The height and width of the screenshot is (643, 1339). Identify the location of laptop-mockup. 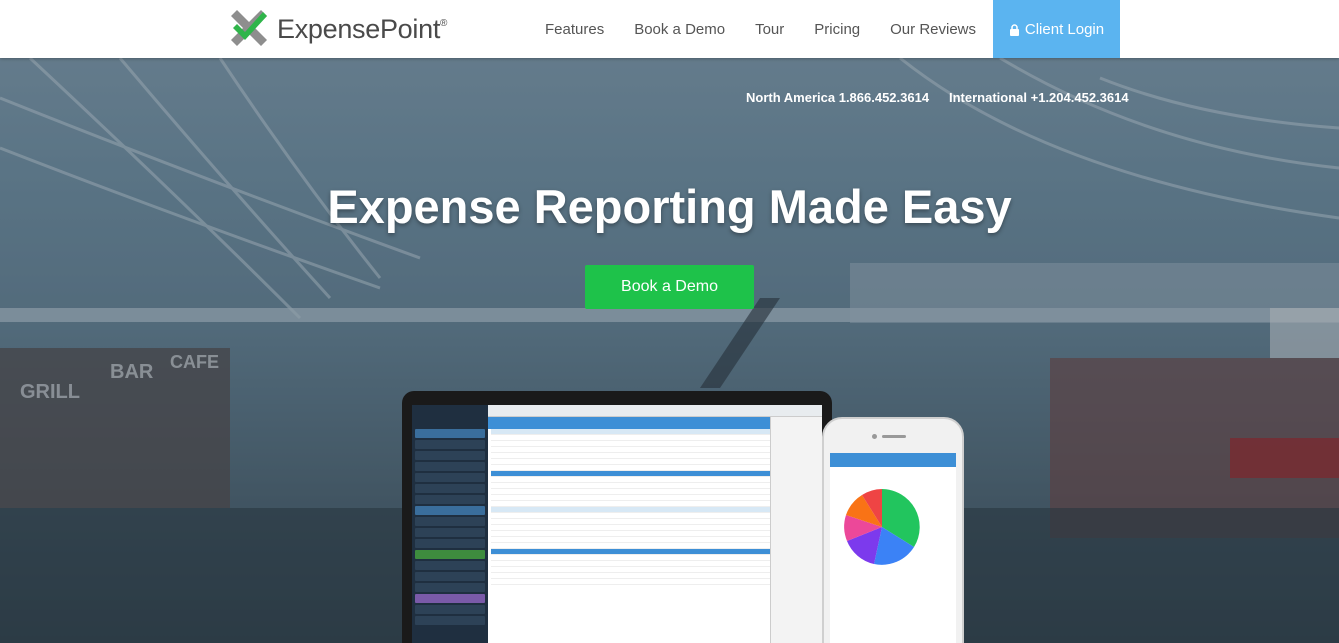
(617, 517).